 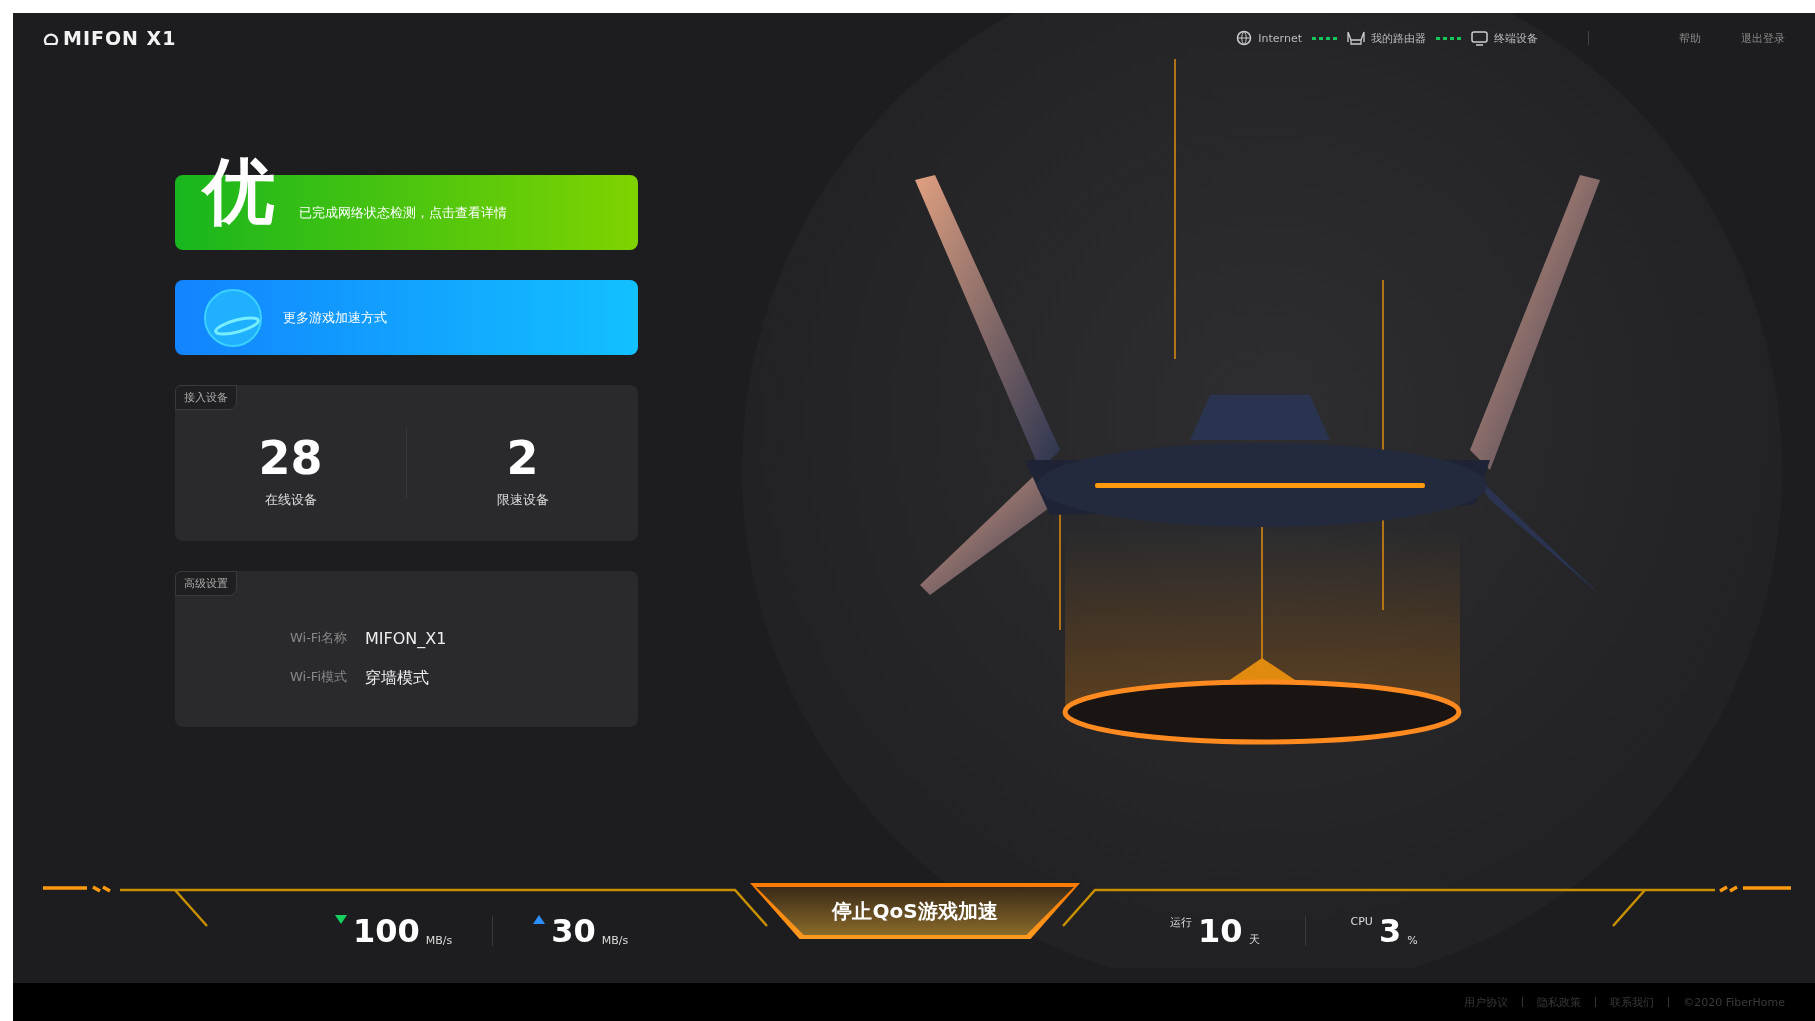 What do you see at coordinates (1244, 38) in the screenshot?
I see `globe-icon` at bounding box center [1244, 38].